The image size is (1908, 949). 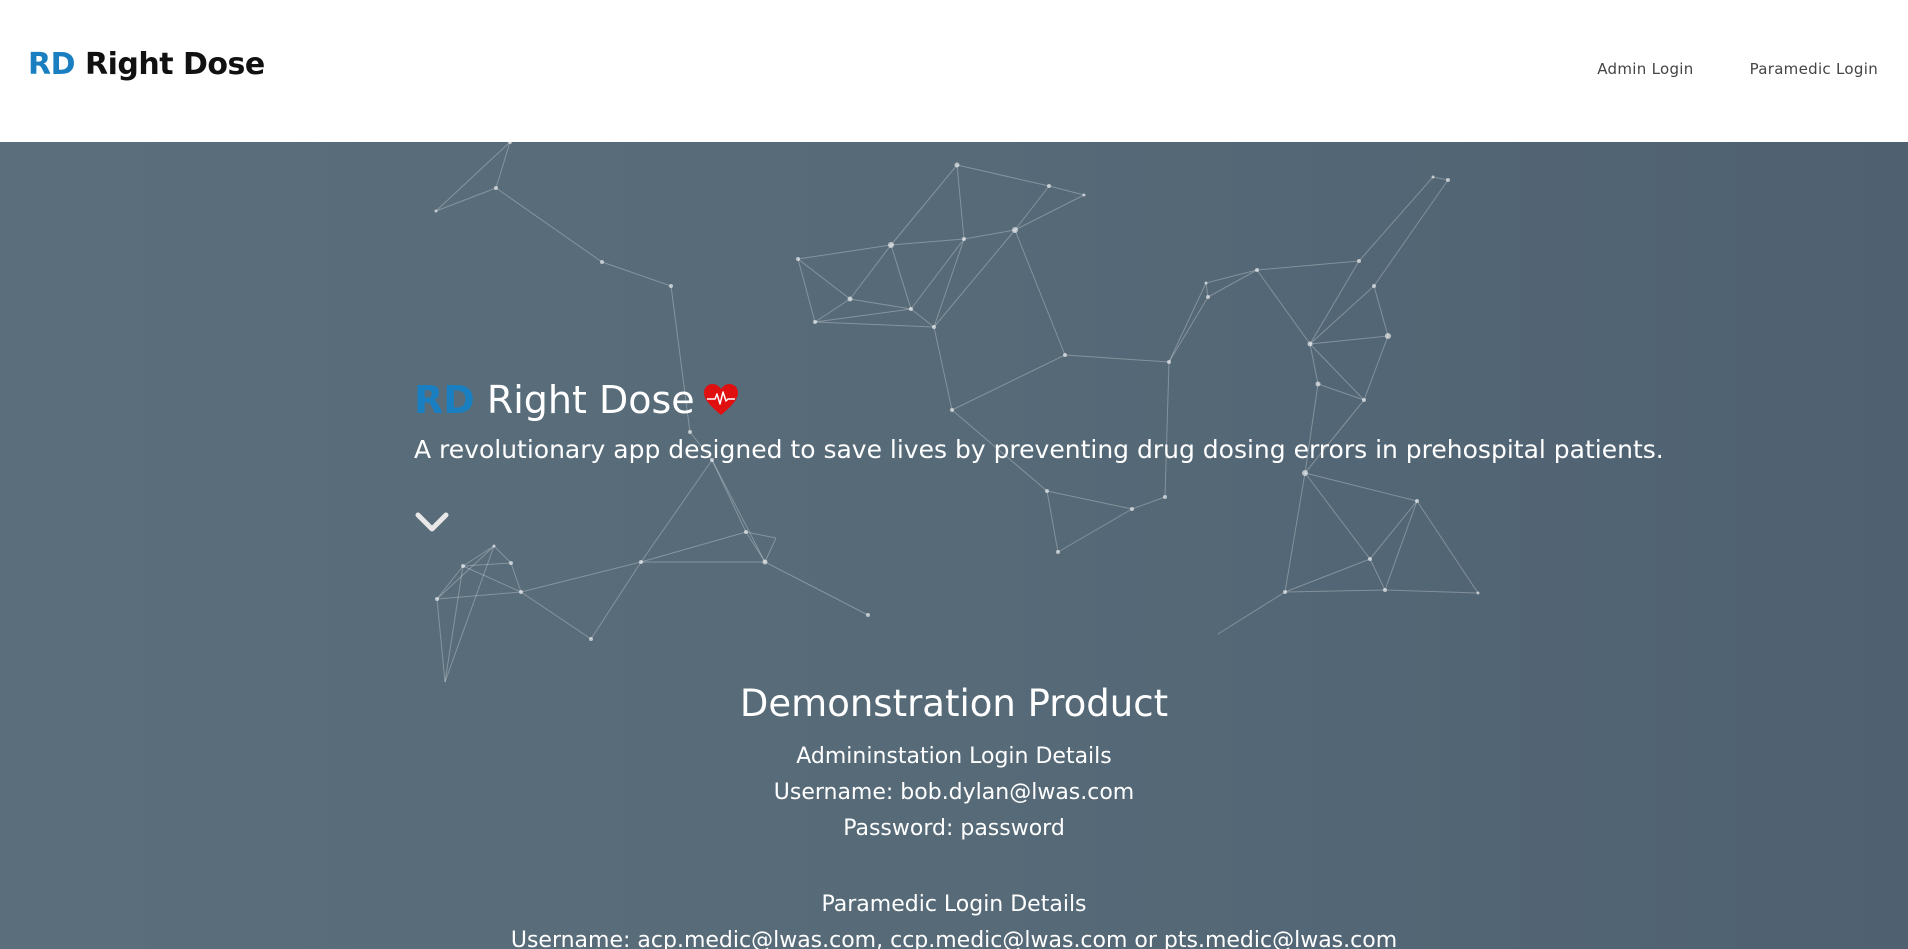 What do you see at coordinates (954, 828) in the screenshot?
I see `admin-password: Password: password` at bounding box center [954, 828].